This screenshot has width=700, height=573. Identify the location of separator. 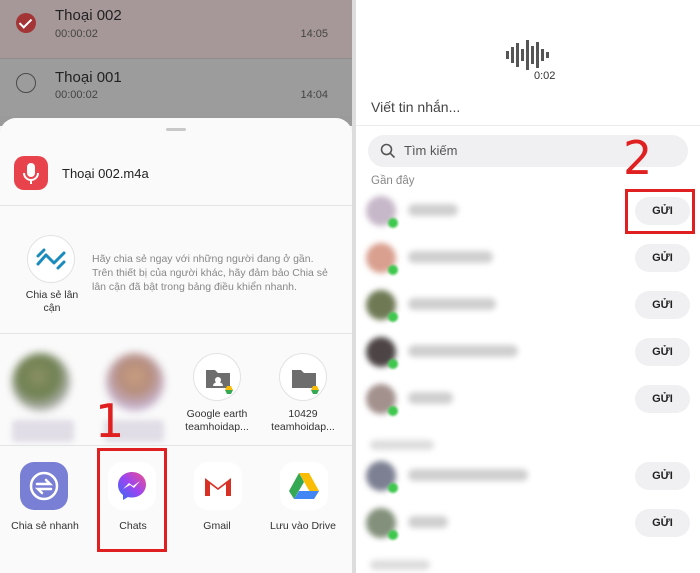
(528, 125).